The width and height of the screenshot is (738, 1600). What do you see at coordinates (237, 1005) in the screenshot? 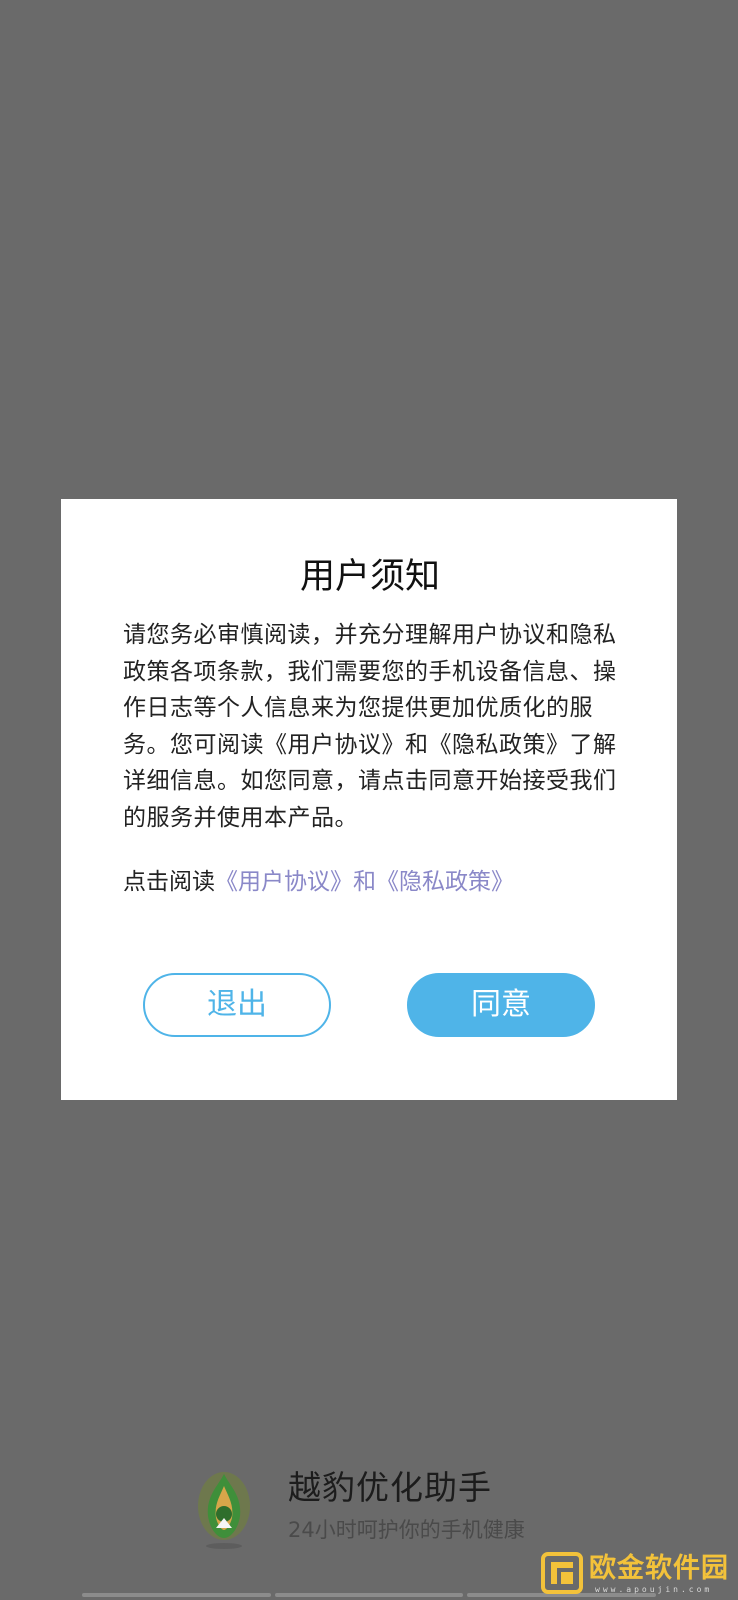
I see `exit-button: 退出` at bounding box center [237, 1005].